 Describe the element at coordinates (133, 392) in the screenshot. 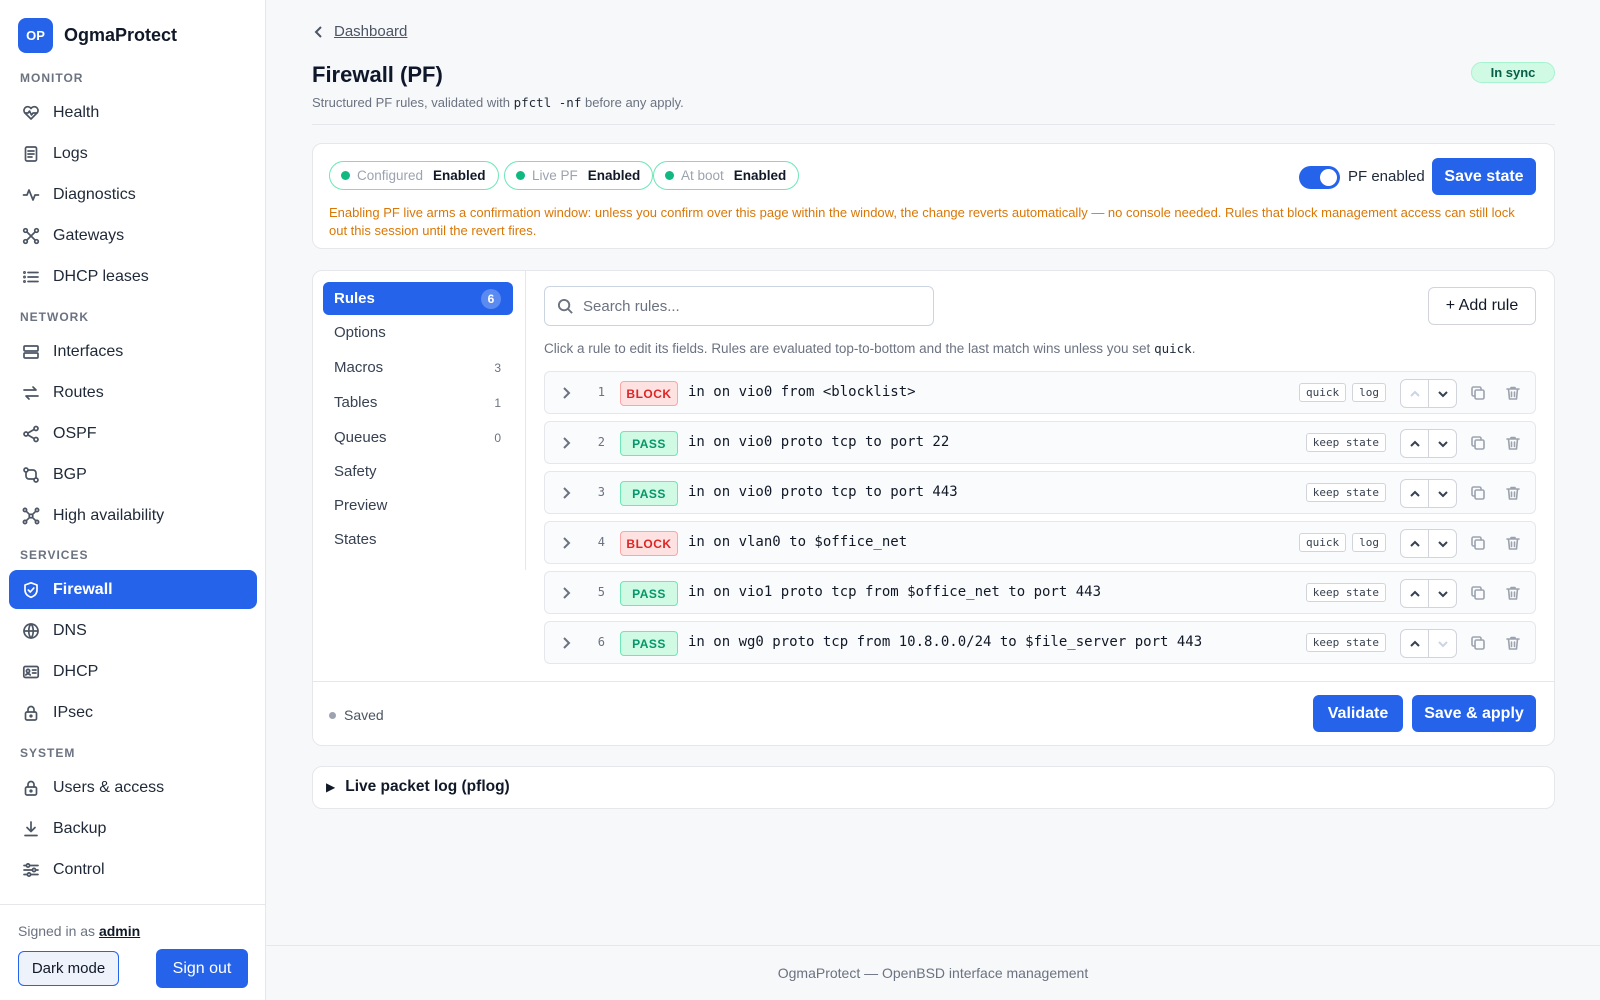

I see `sidebar-item-routes: Routes` at that location.